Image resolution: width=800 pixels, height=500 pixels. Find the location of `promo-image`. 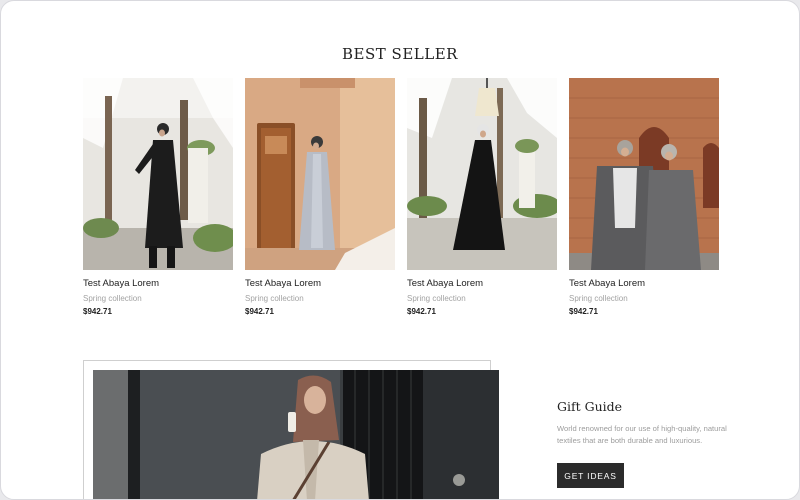

promo-image is located at coordinates (296, 434).